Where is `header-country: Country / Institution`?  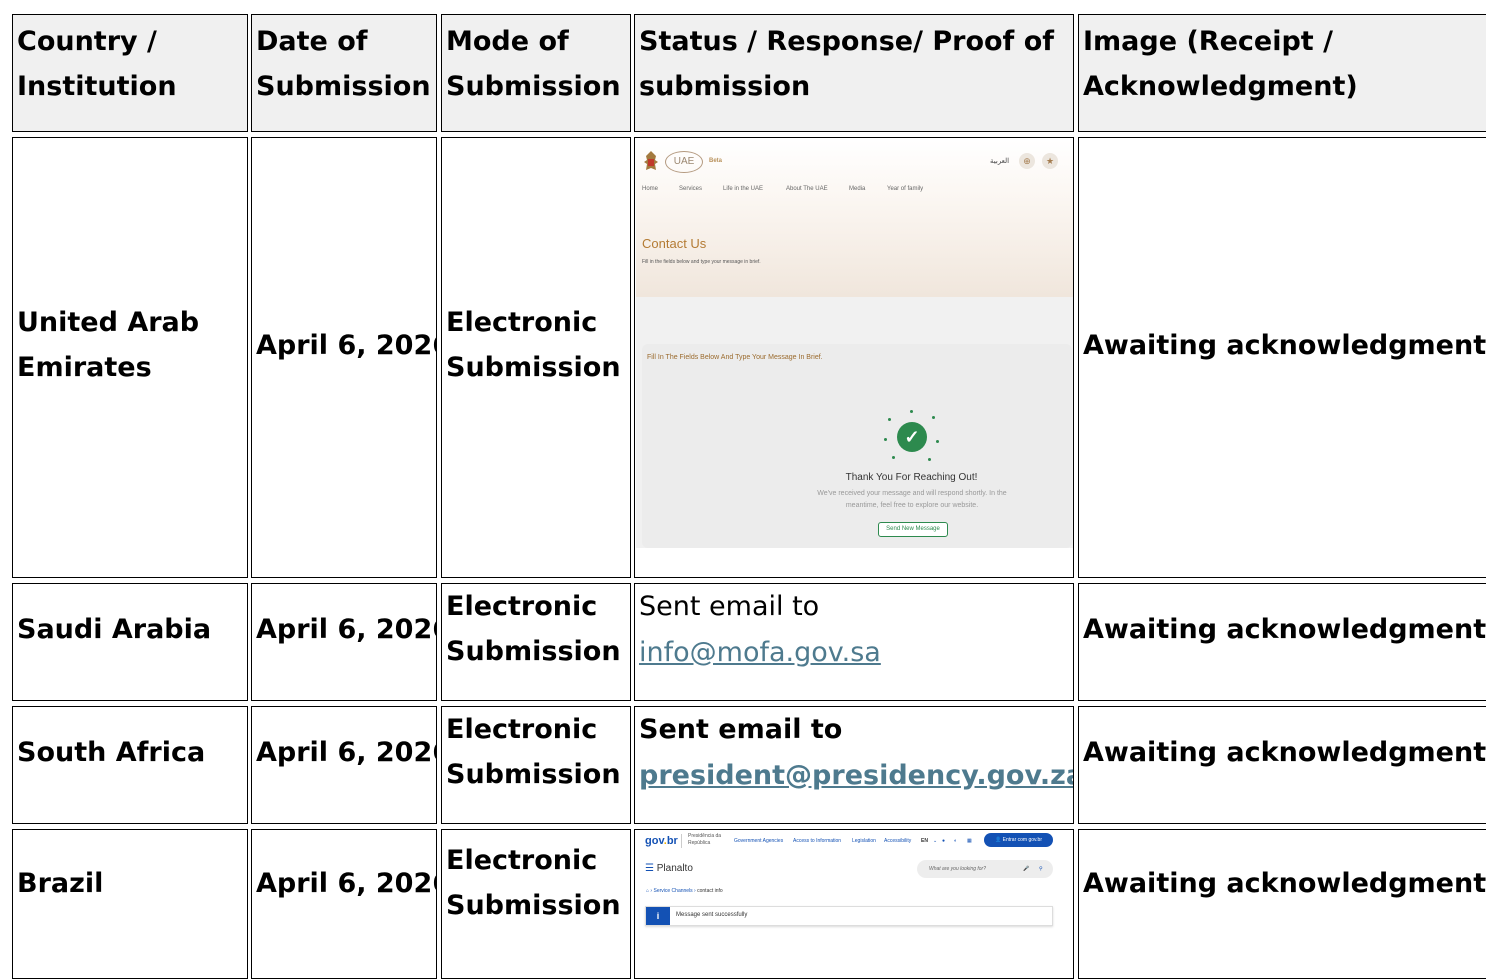
header-country: Country / Institution is located at coordinates (130, 73).